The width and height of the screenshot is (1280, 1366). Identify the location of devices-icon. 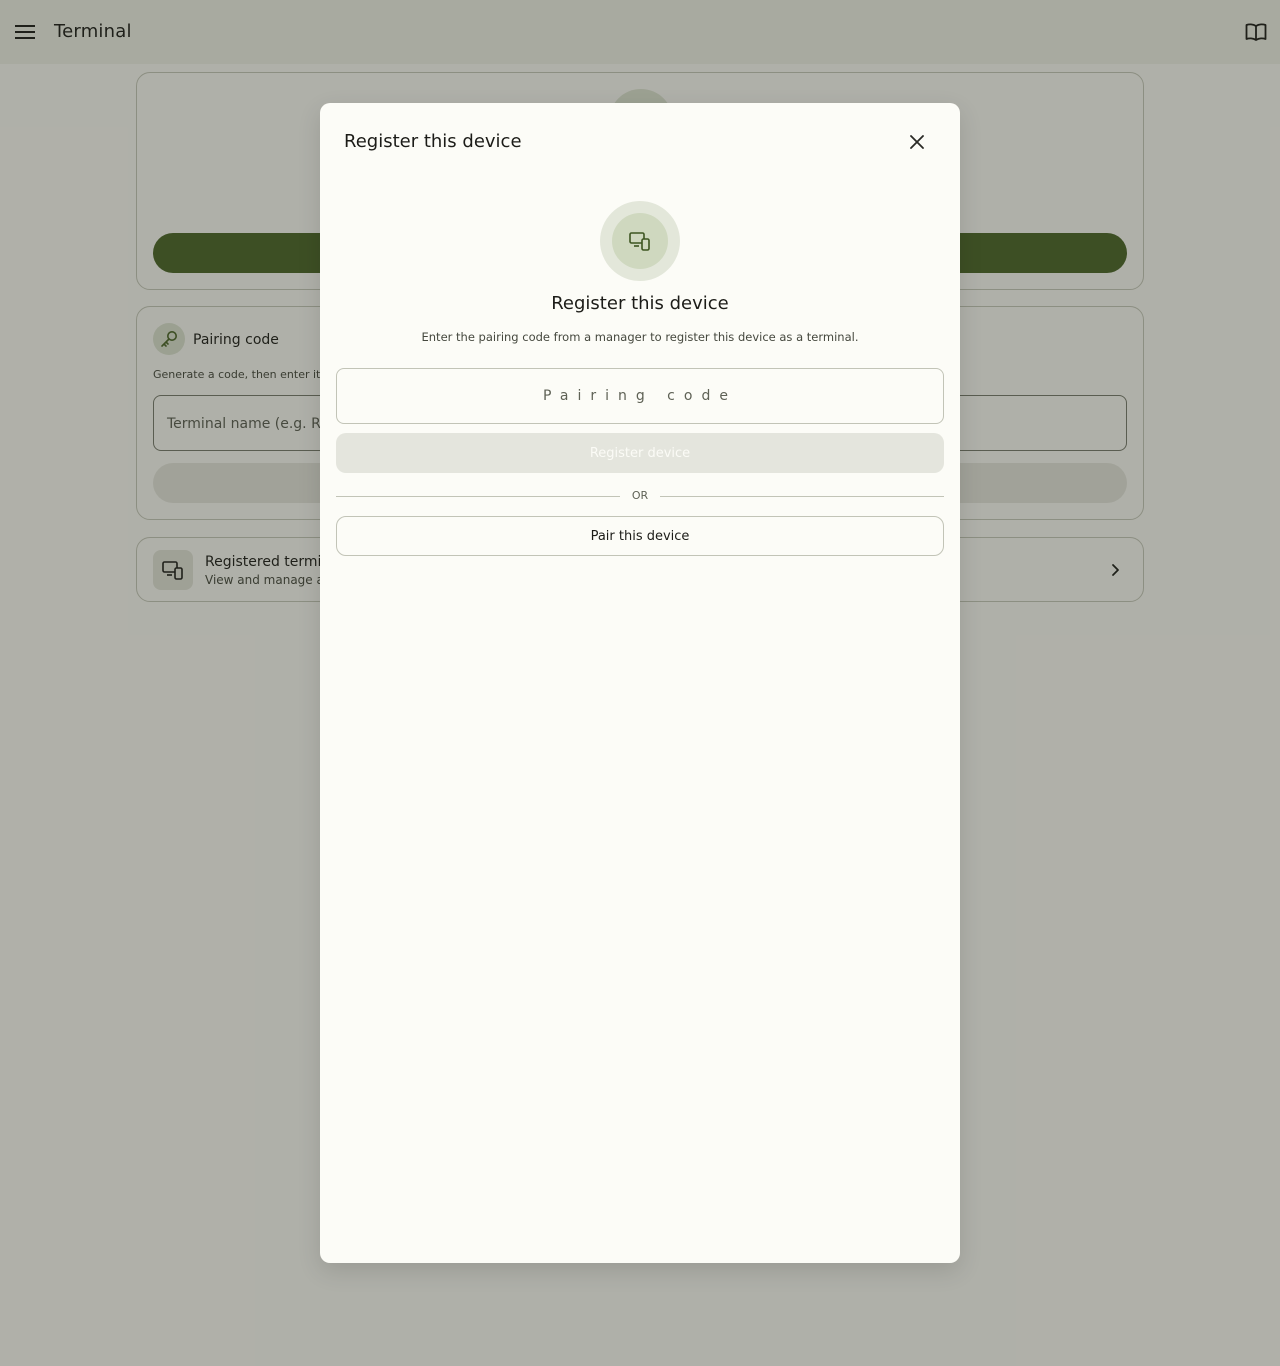
(640, 241).